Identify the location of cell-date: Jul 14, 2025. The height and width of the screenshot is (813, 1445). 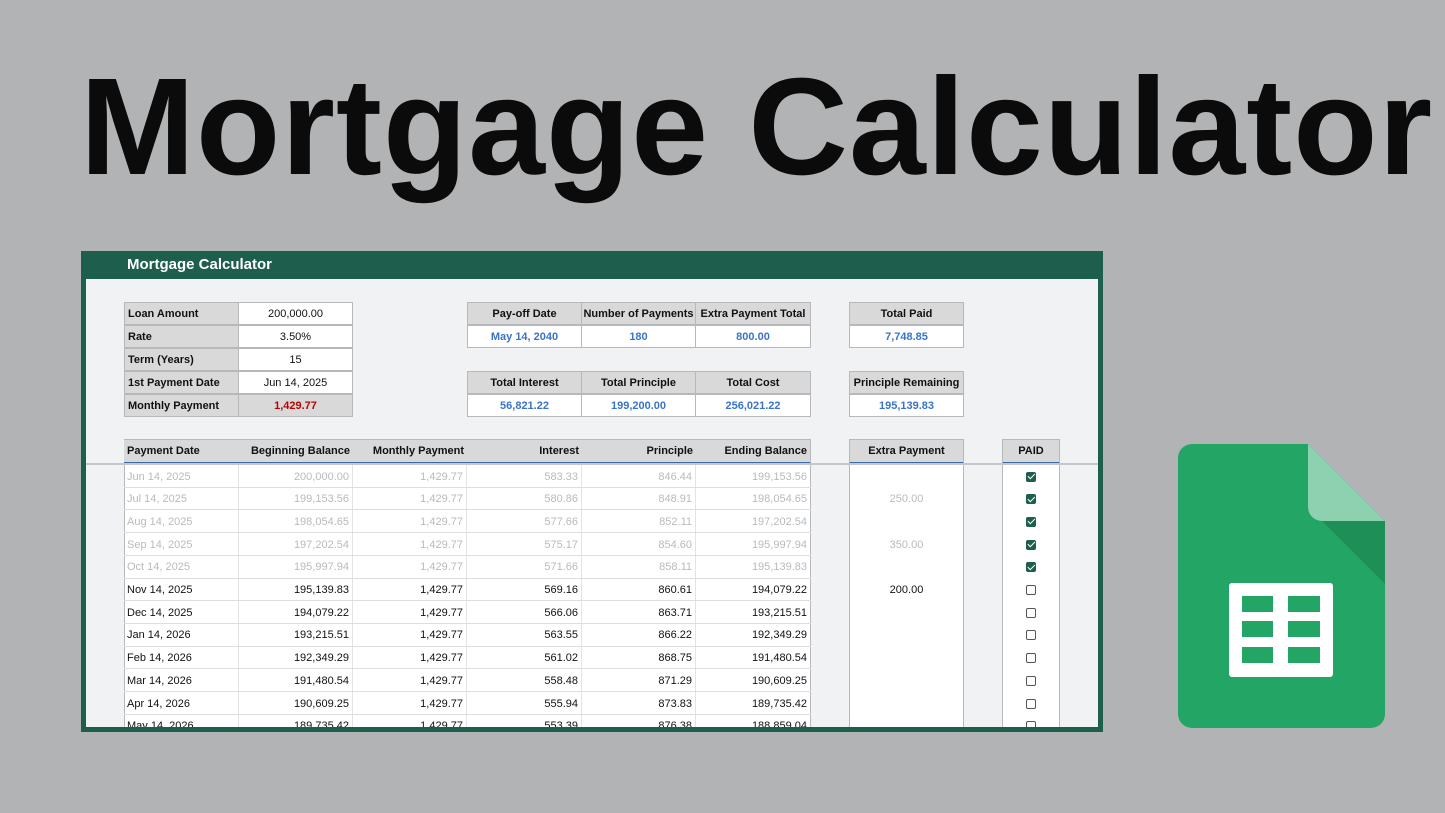
(181, 499).